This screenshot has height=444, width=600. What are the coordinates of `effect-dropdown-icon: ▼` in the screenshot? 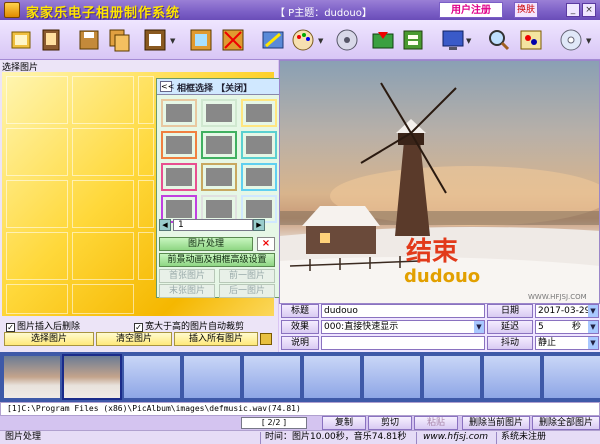 It's located at (479, 327).